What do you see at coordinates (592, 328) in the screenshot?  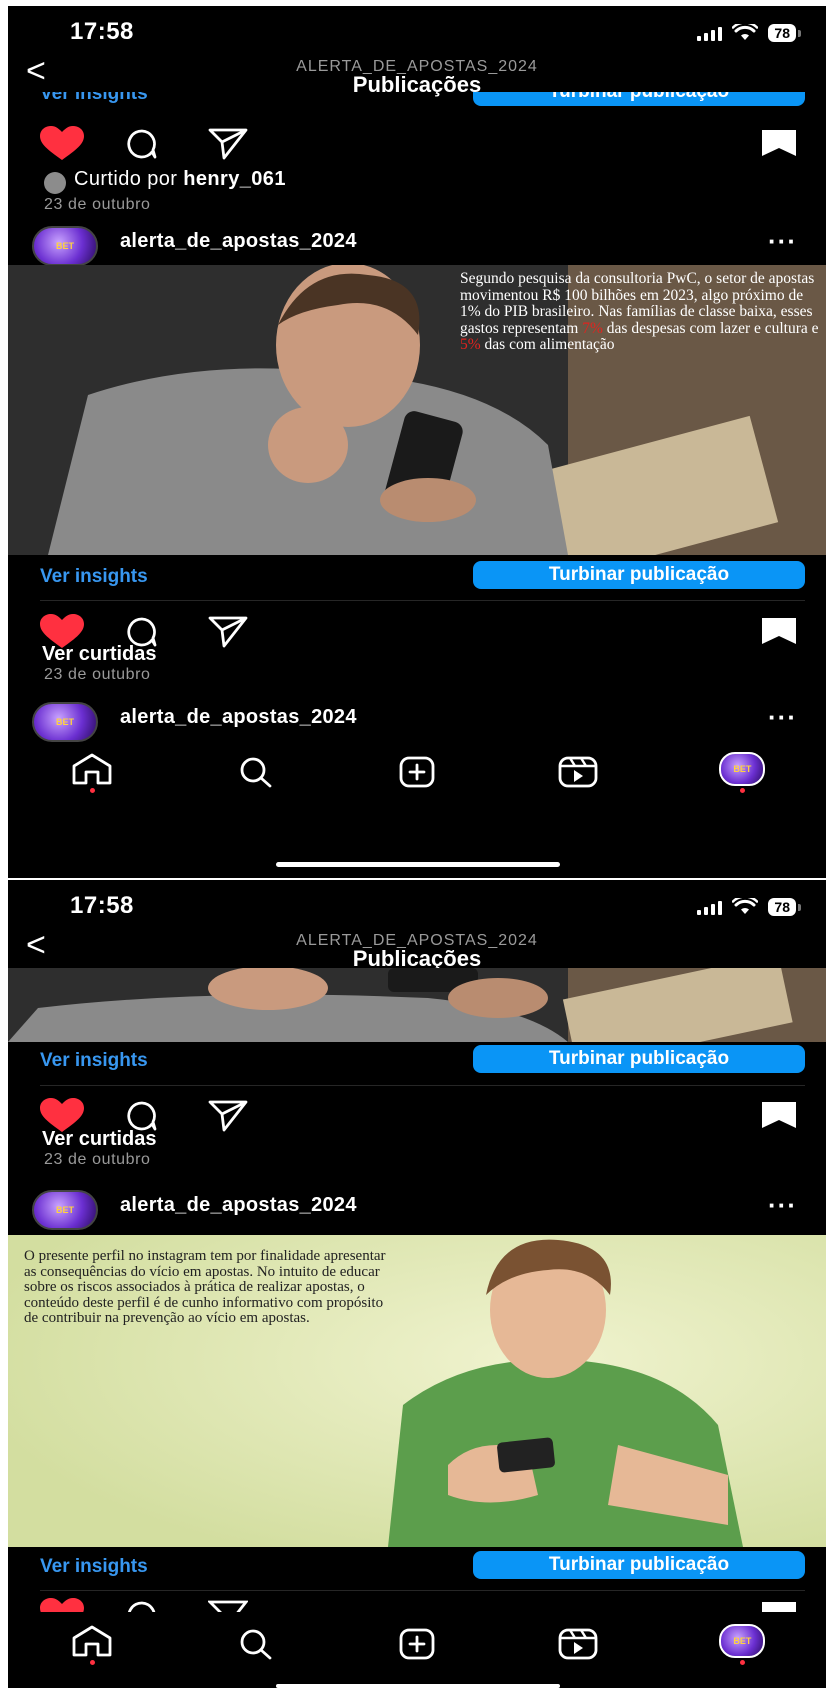 I see `overlay-red-1: 7%` at bounding box center [592, 328].